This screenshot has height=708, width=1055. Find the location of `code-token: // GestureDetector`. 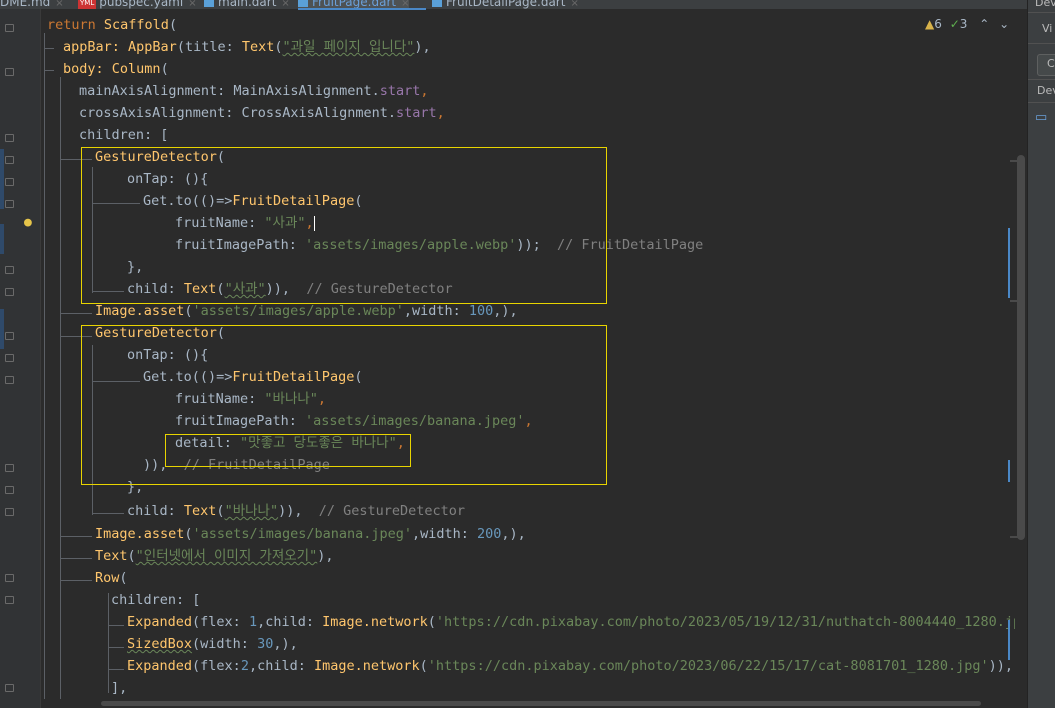

code-token: // GestureDetector is located at coordinates (392, 511).